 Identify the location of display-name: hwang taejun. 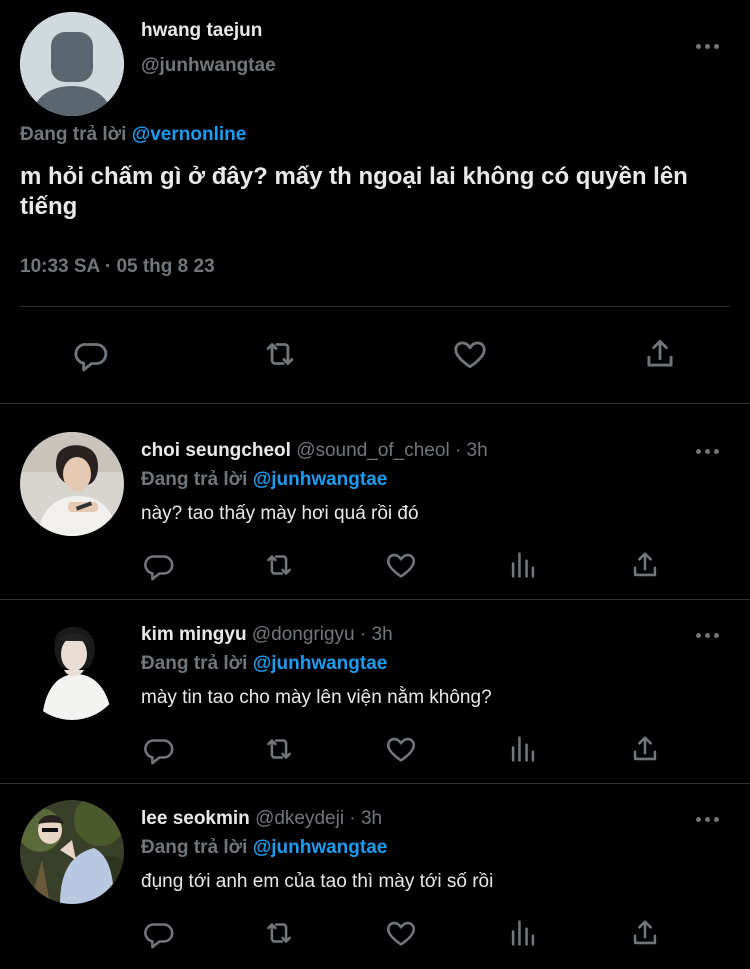
(201, 31).